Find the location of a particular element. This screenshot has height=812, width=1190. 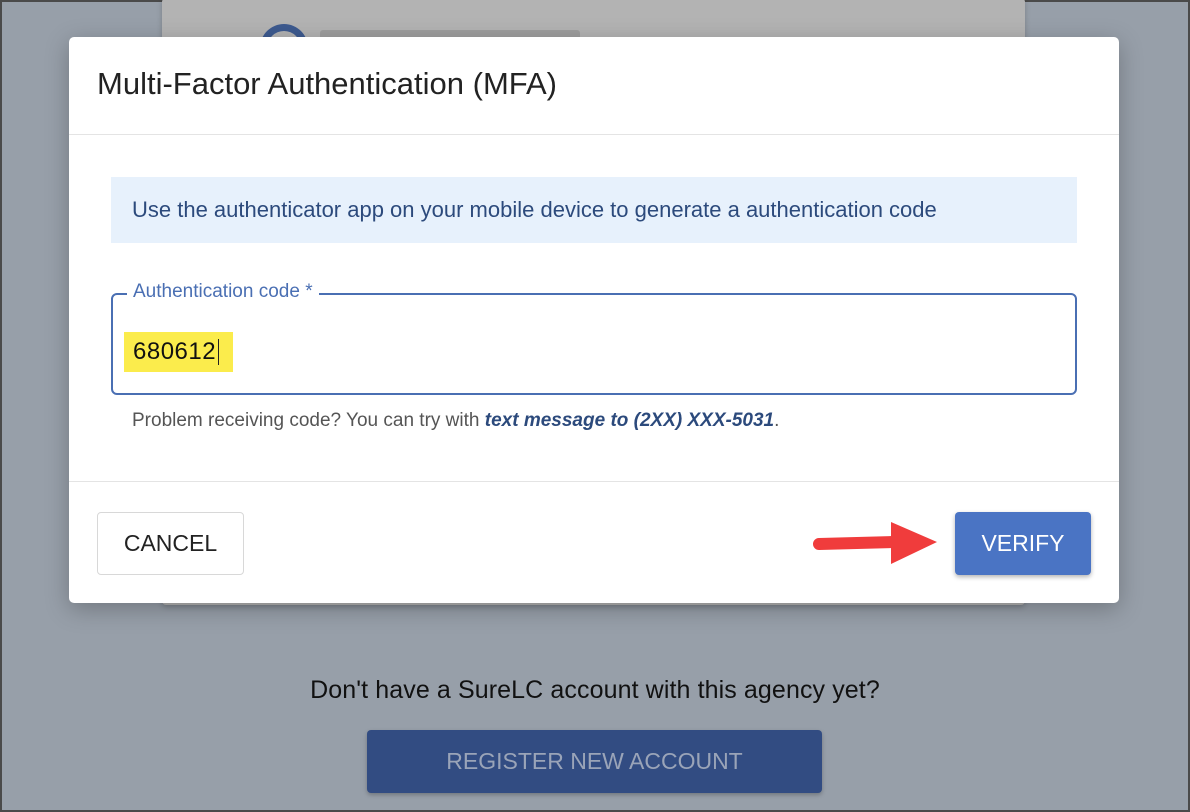

text-caret is located at coordinates (219, 352).